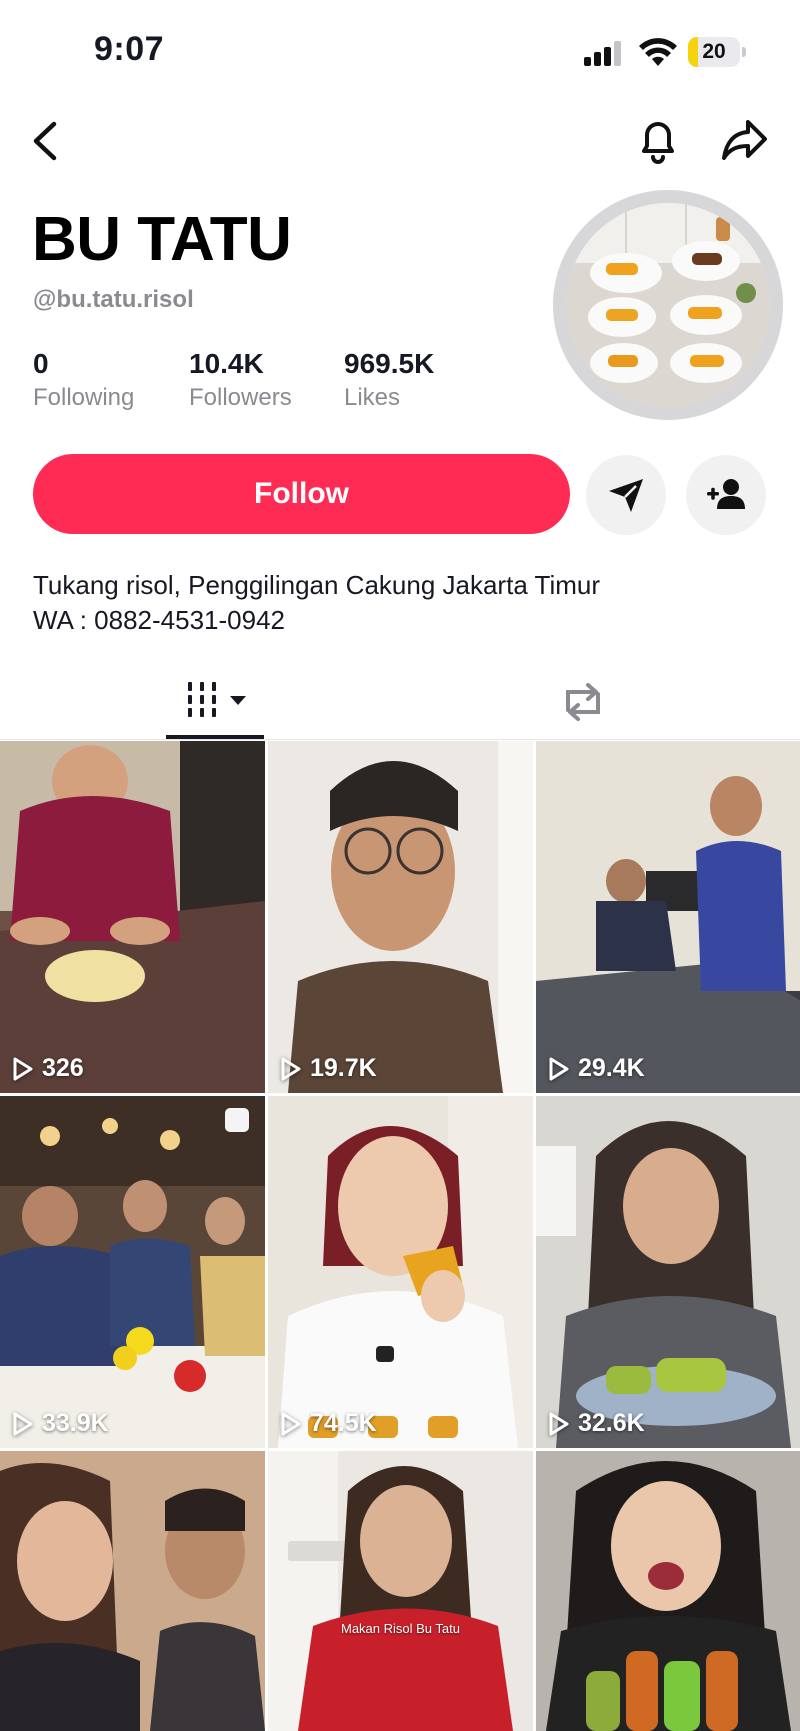 This screenshot has width=800, height=1731. I want to click on chevron-left-icon, so click(46, 141).